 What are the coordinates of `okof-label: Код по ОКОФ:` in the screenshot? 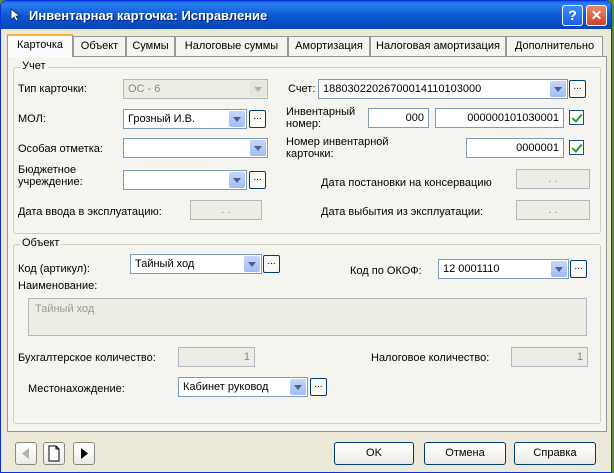 It's located at (386, 271).